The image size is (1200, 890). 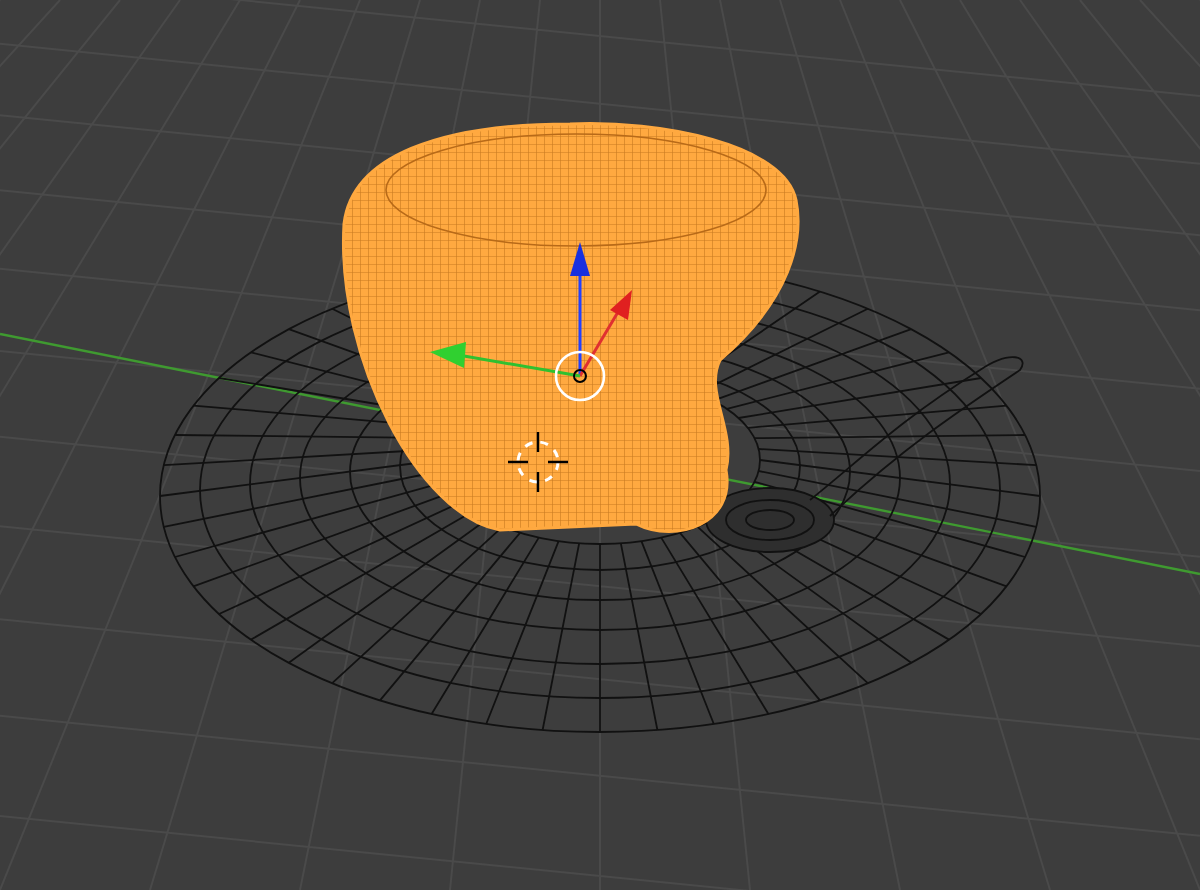 I want to click on transform-gizmo-drawing, so click(x=531, y=322).